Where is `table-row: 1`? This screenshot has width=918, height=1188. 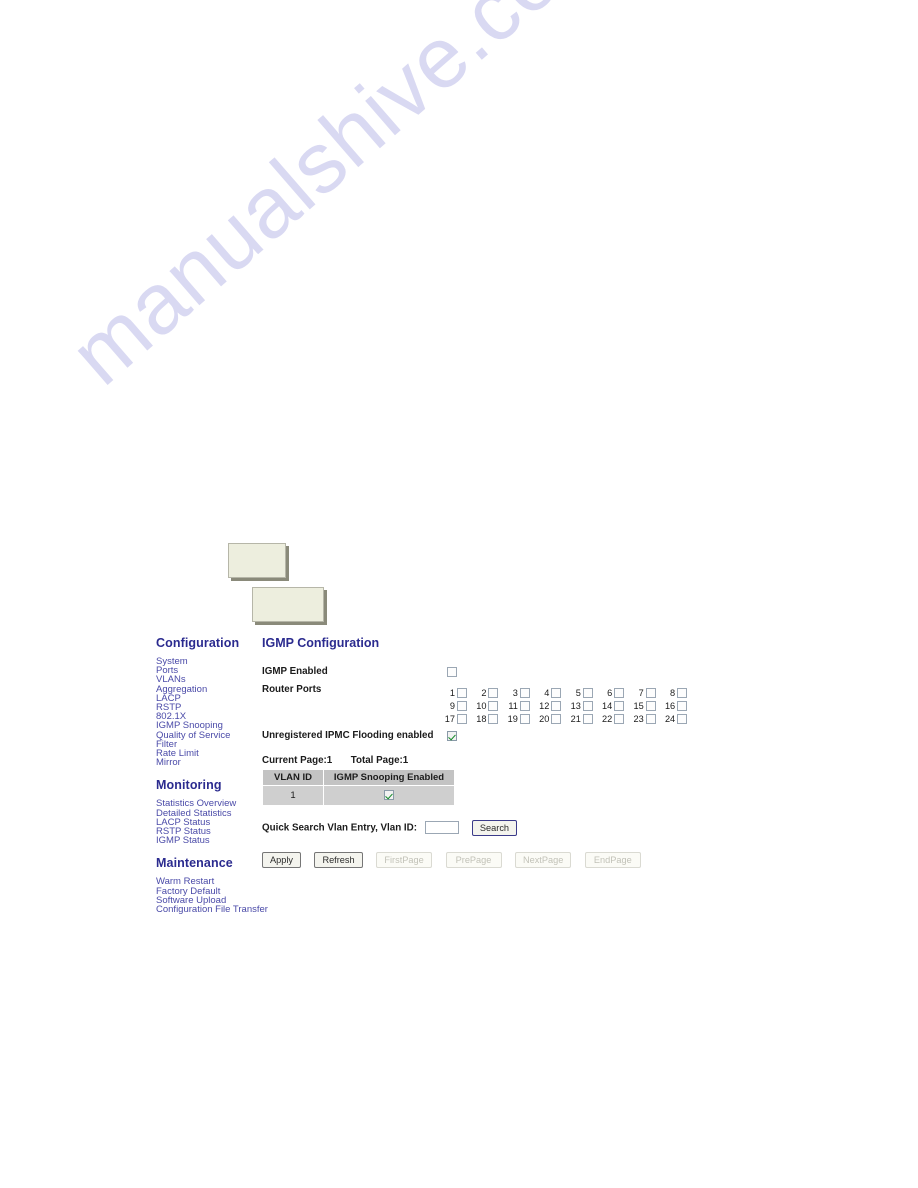 table-row: 1 is located at coordinates (358, 795).